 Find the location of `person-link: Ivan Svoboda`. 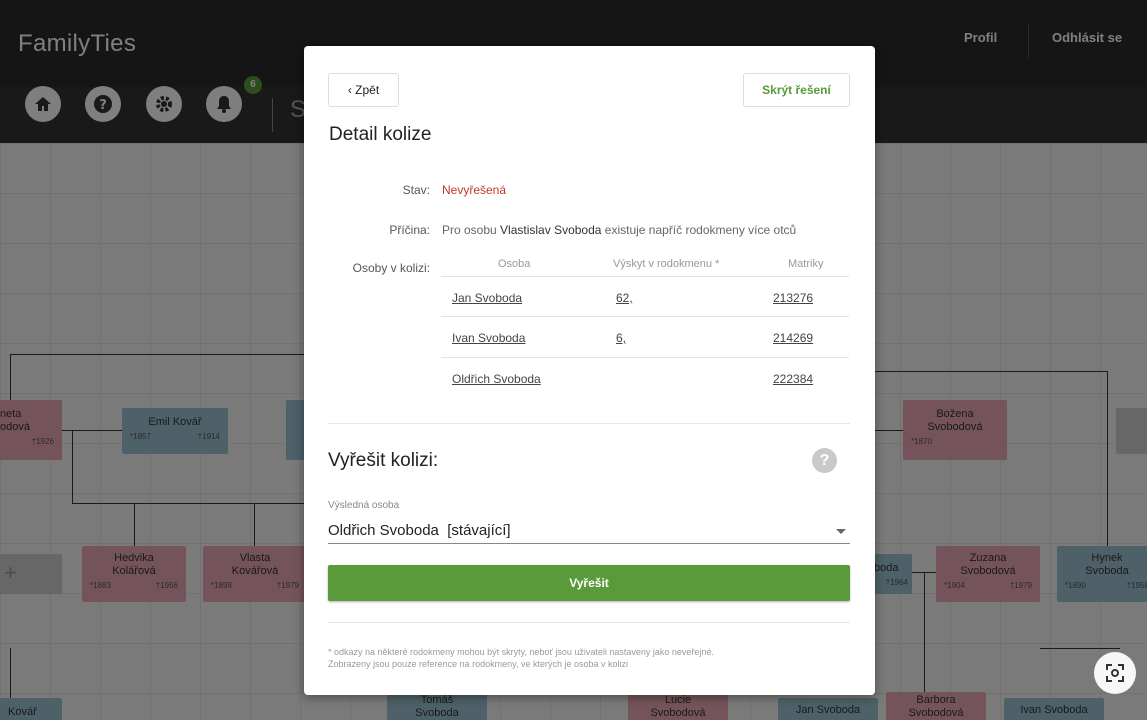

person-link: Ivan Svoboda is located at coordinates (488, 338).